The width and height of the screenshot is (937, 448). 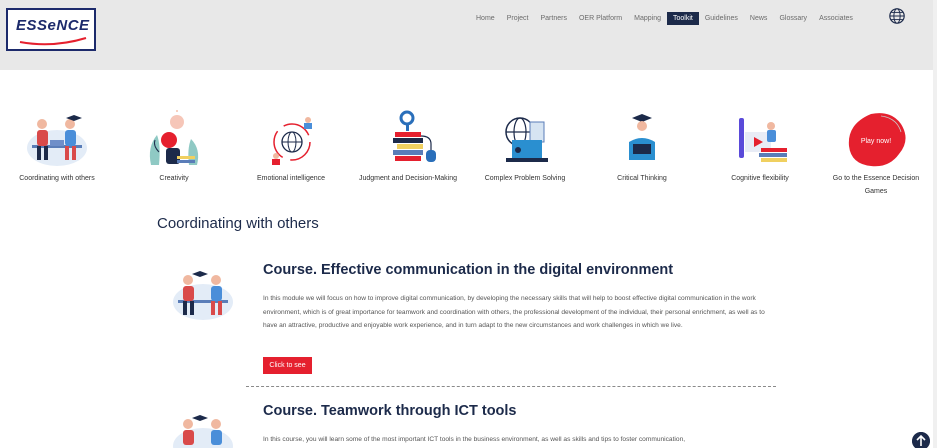 I want to click on logo-text: ESSeNCE, so click(x=53, y=25).